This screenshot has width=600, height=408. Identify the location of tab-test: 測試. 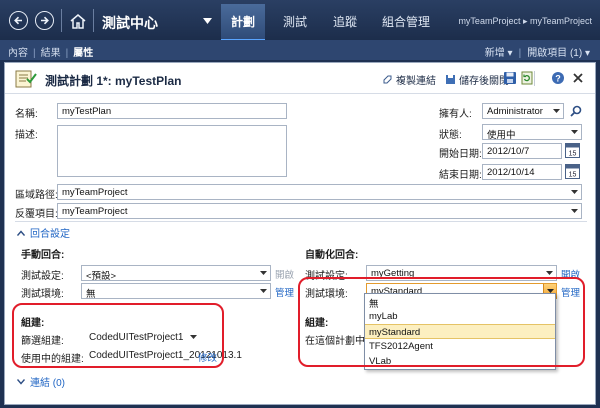
(295, 21).